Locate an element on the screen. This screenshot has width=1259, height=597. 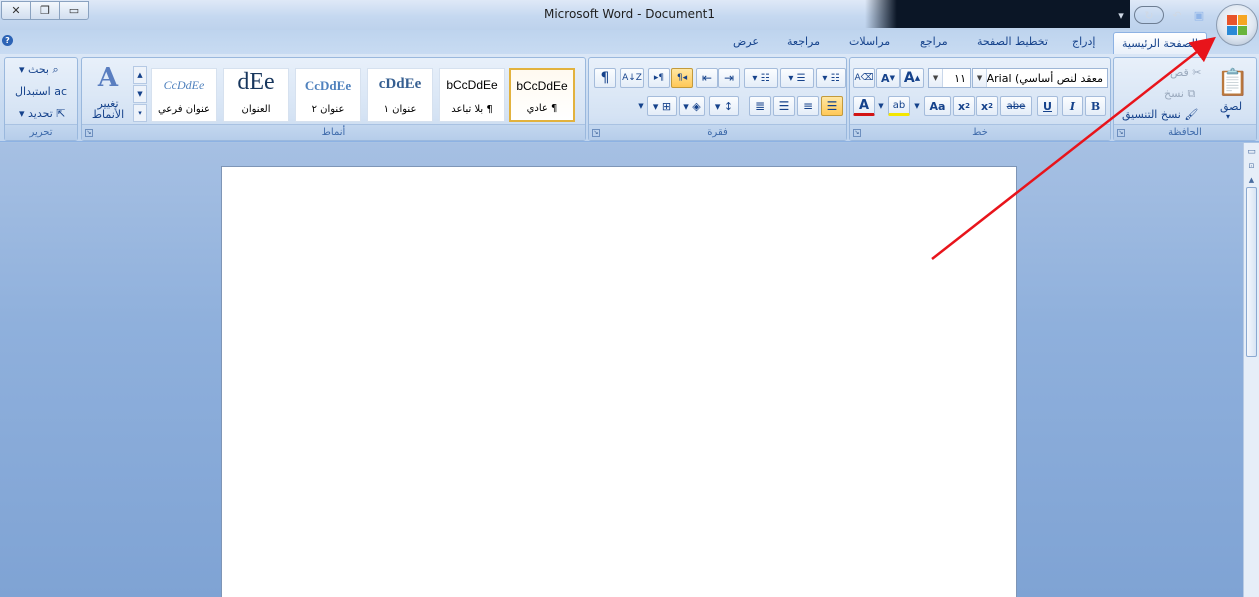
customize-qat-icon: ▾ is located at coordinates (1121, 15).